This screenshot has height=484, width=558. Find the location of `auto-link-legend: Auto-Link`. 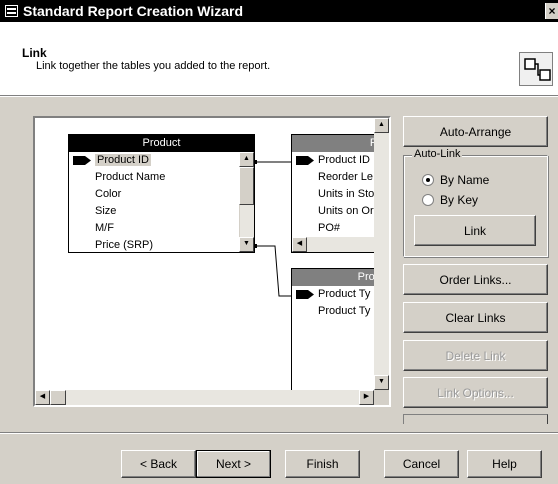

auto-link-legend: Auto-Link is located at coordinates (437, 154).